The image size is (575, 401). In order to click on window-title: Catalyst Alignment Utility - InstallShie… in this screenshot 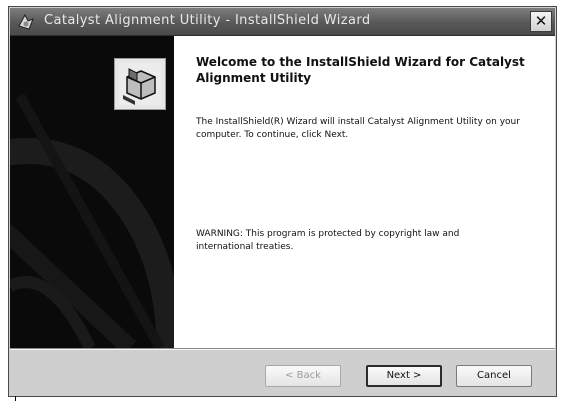, I will do `click(207, 20)`.